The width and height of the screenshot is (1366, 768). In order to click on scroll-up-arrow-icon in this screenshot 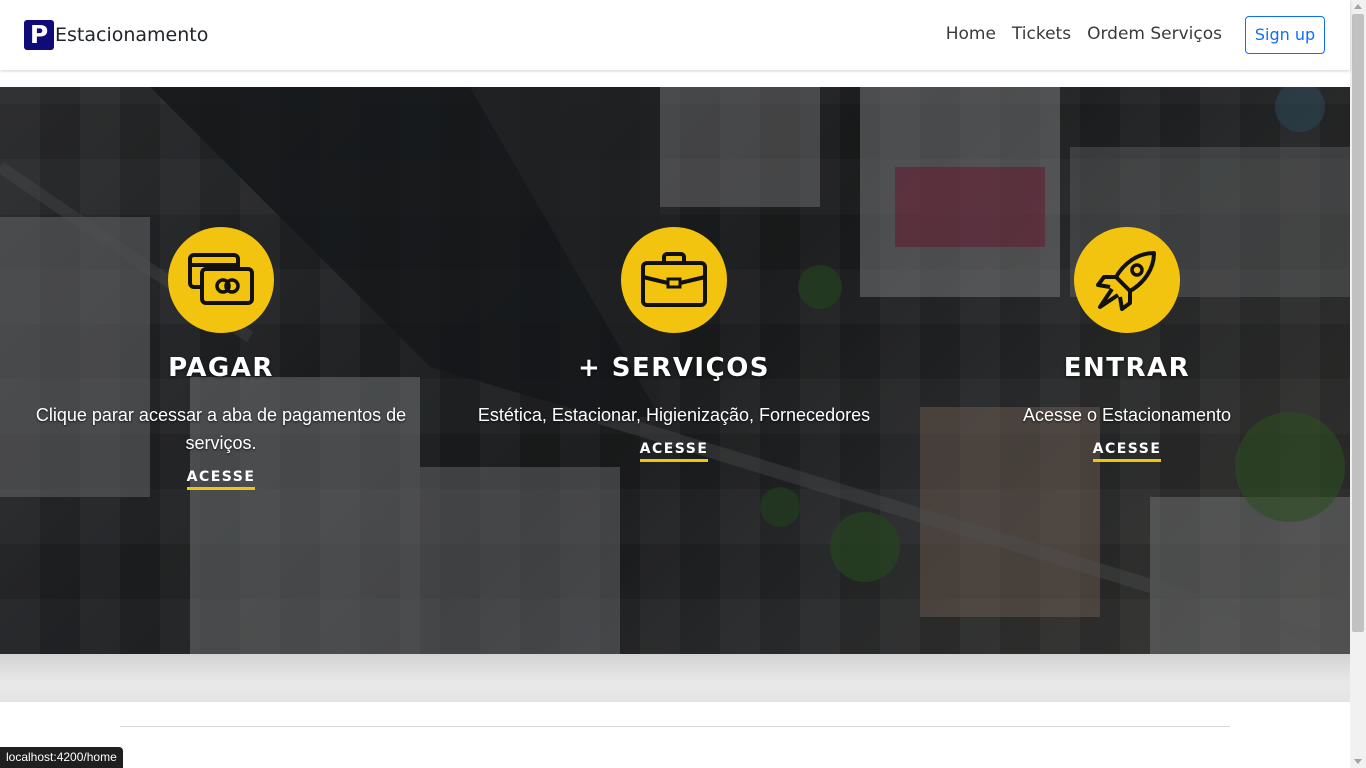, I will do `click(1358, 6)`.